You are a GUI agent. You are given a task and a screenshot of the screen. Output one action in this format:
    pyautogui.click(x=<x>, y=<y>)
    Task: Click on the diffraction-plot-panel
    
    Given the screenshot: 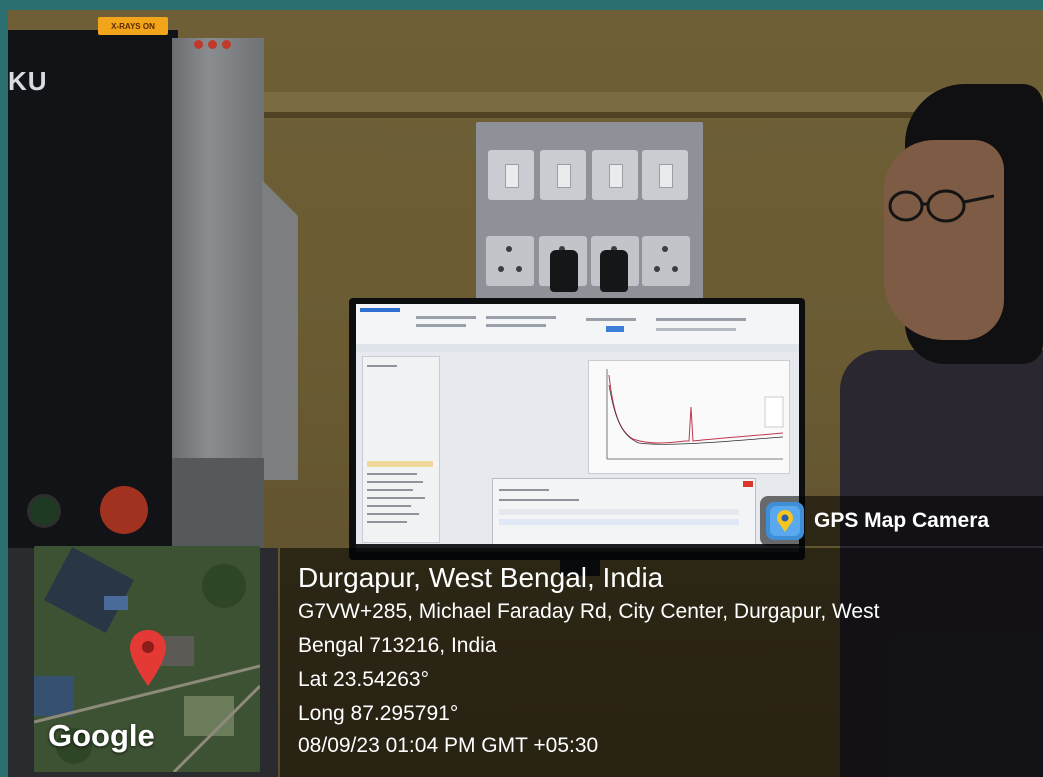 What is the action you would take?
    pyautogui.click(x=689, y=417)
    